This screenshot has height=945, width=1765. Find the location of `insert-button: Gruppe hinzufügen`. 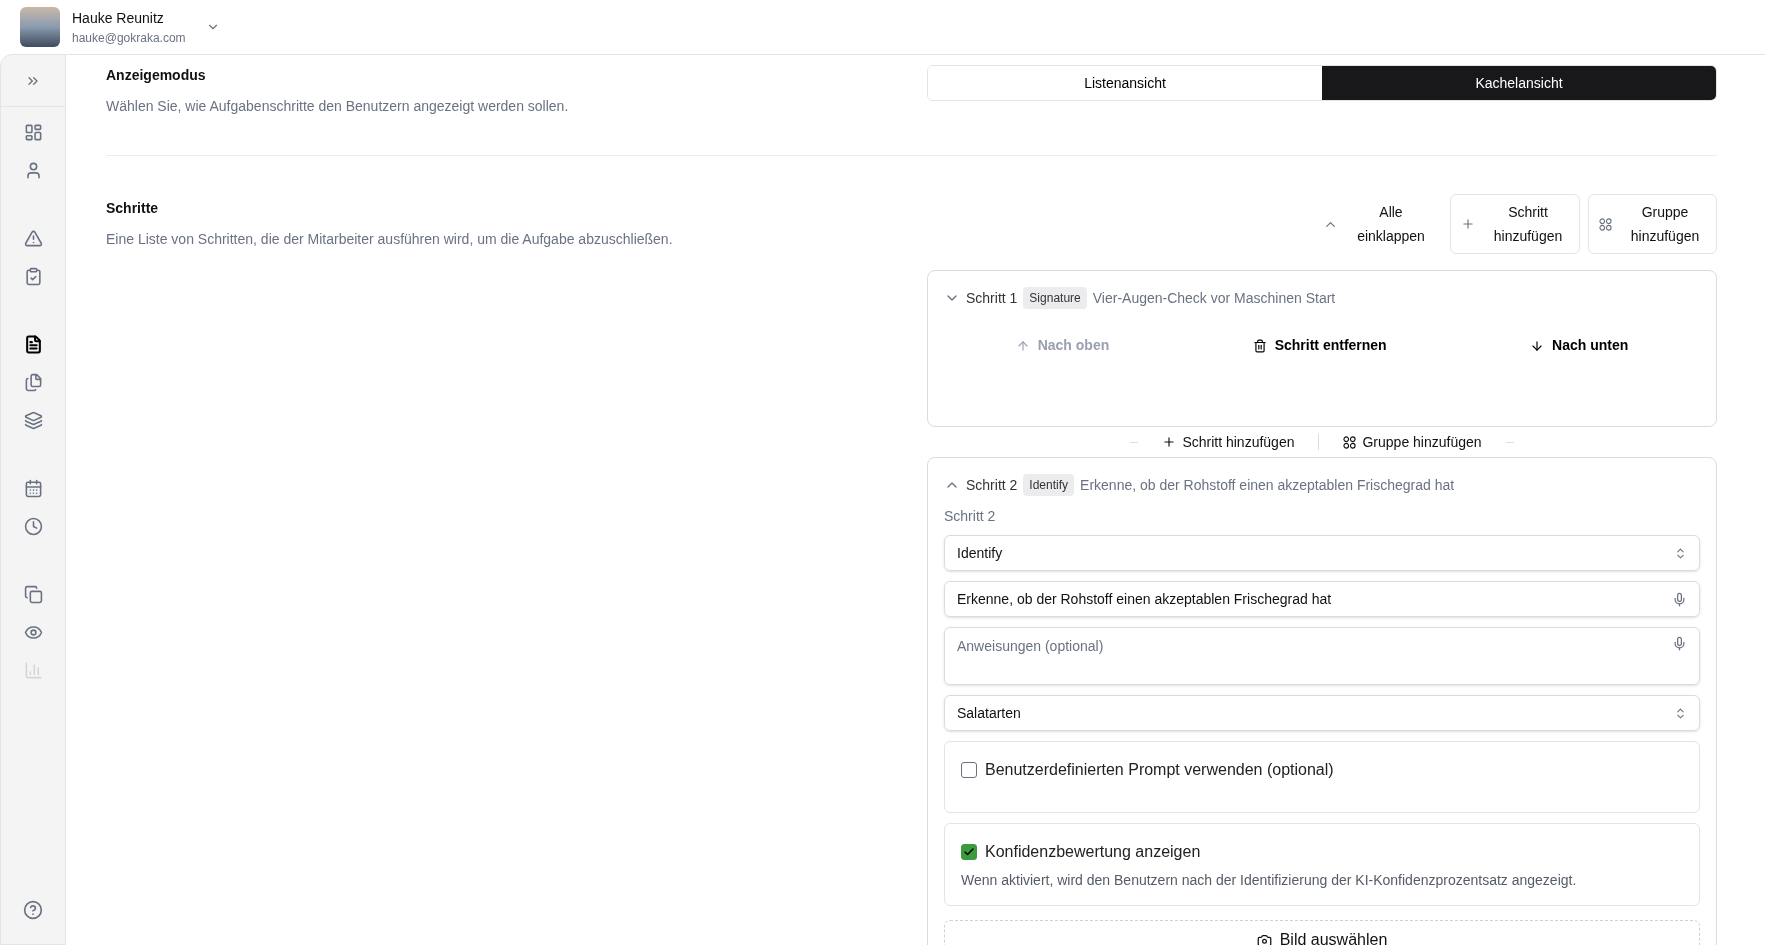

insert-button: Gruppe hinzufügen is located at coordinates (1412, 442).